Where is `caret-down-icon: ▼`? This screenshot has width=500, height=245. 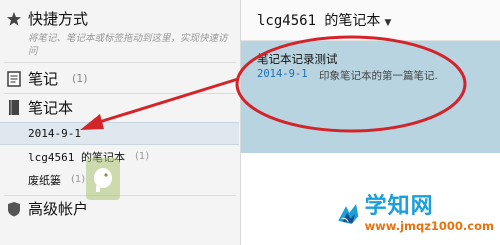
caret-down-icon: ▼ is located at coordinates (387, 23).